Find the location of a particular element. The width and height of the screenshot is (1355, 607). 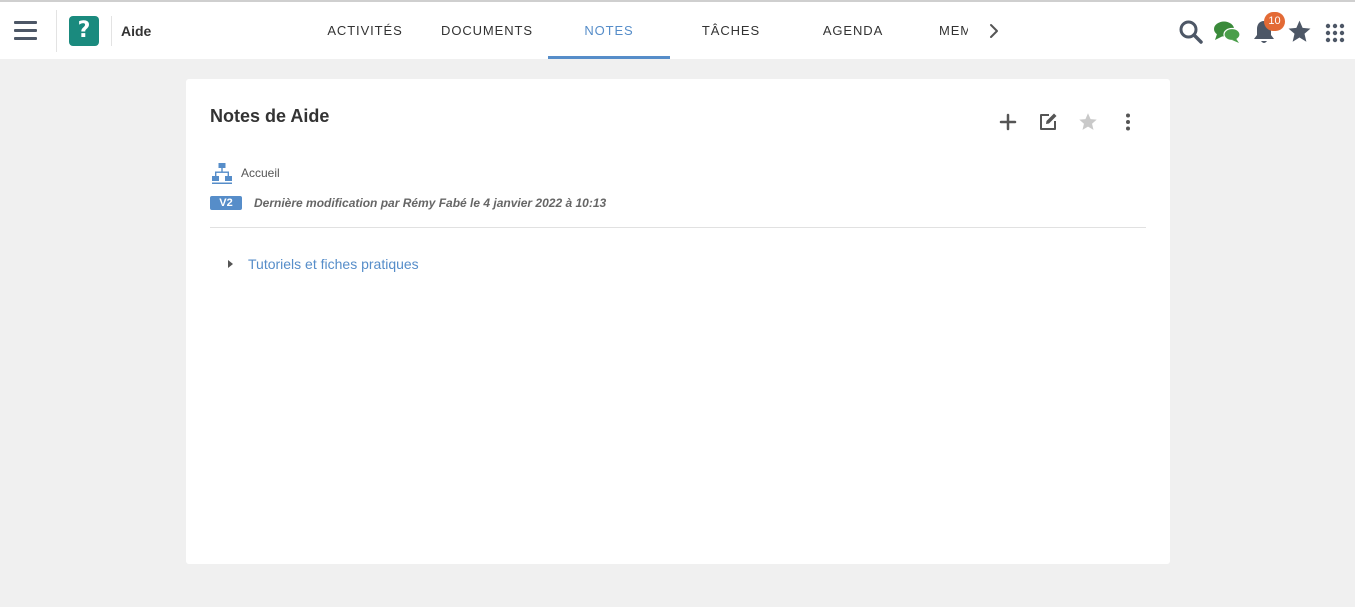

more-vertical-icon is located at coordinates (1128, 122).